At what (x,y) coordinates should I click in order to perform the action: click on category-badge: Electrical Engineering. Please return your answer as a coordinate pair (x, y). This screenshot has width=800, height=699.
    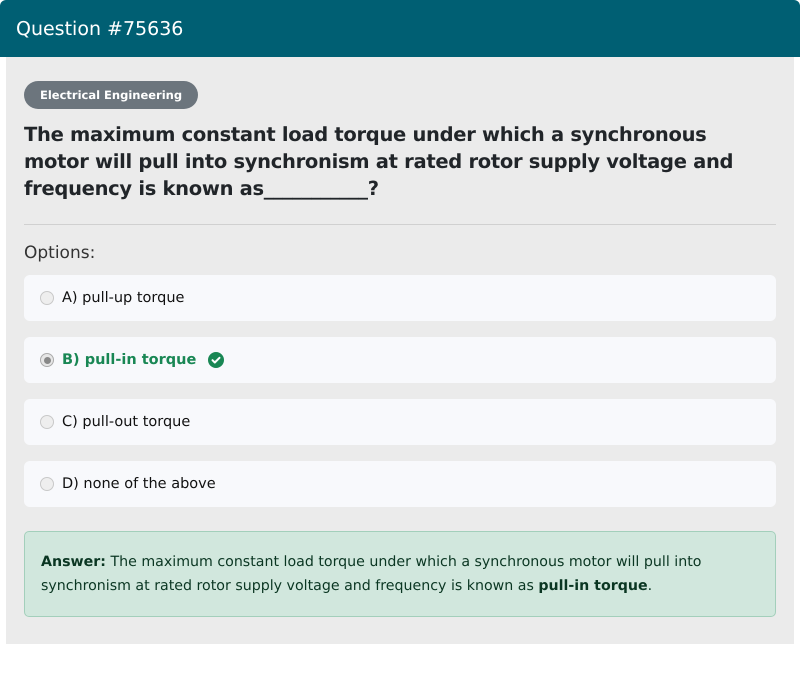
    Looking at the image, I should click on (111, 95).